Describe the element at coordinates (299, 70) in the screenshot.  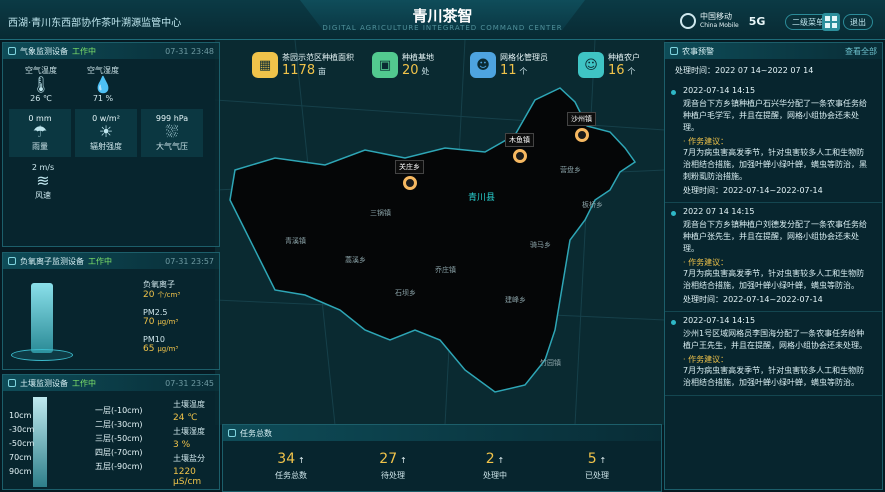
I see `stat-value: 1178` at that location.